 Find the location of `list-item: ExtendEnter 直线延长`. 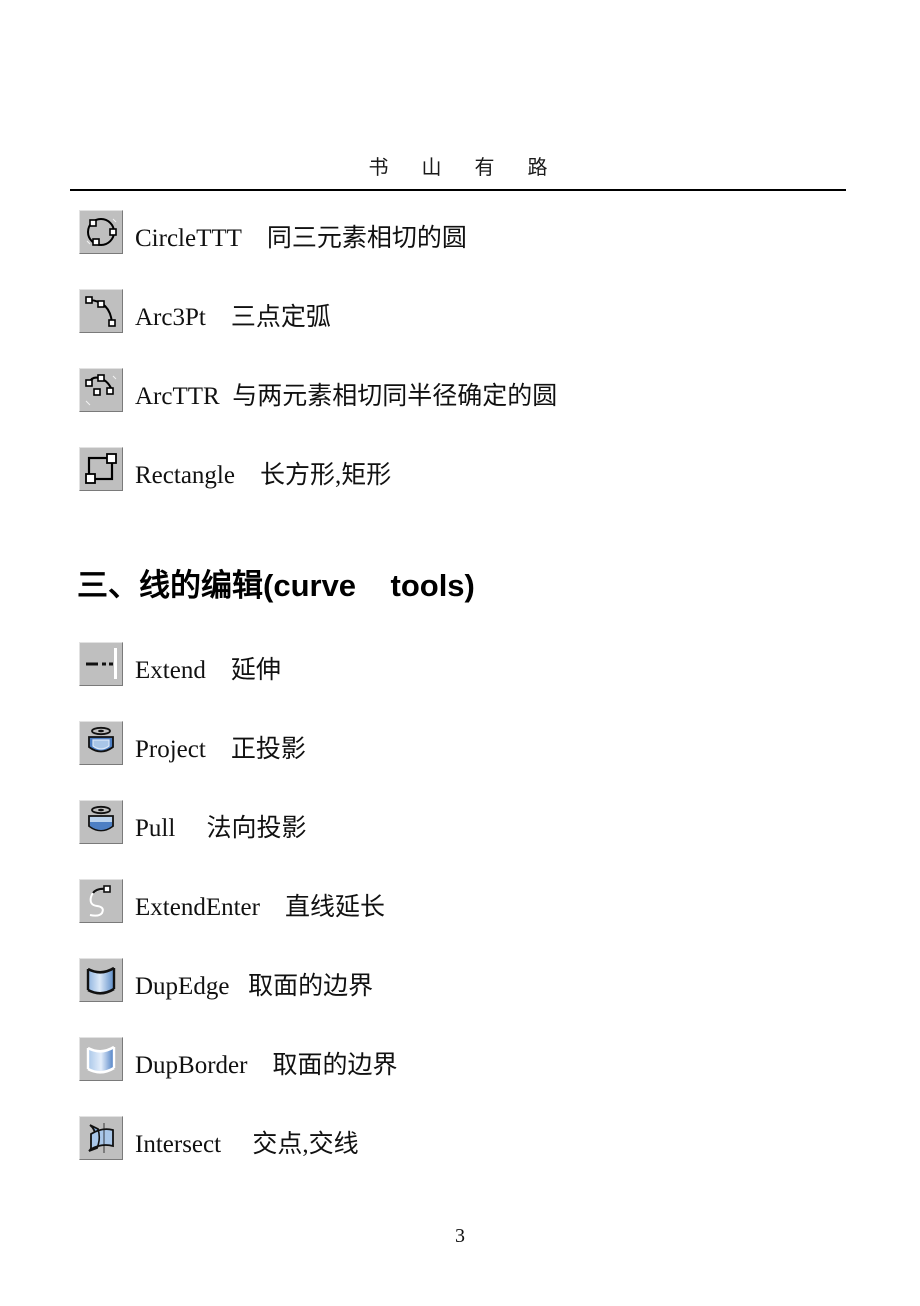

list-item: ExtendEnter 直线延长 is located at coordinates (232, 901).